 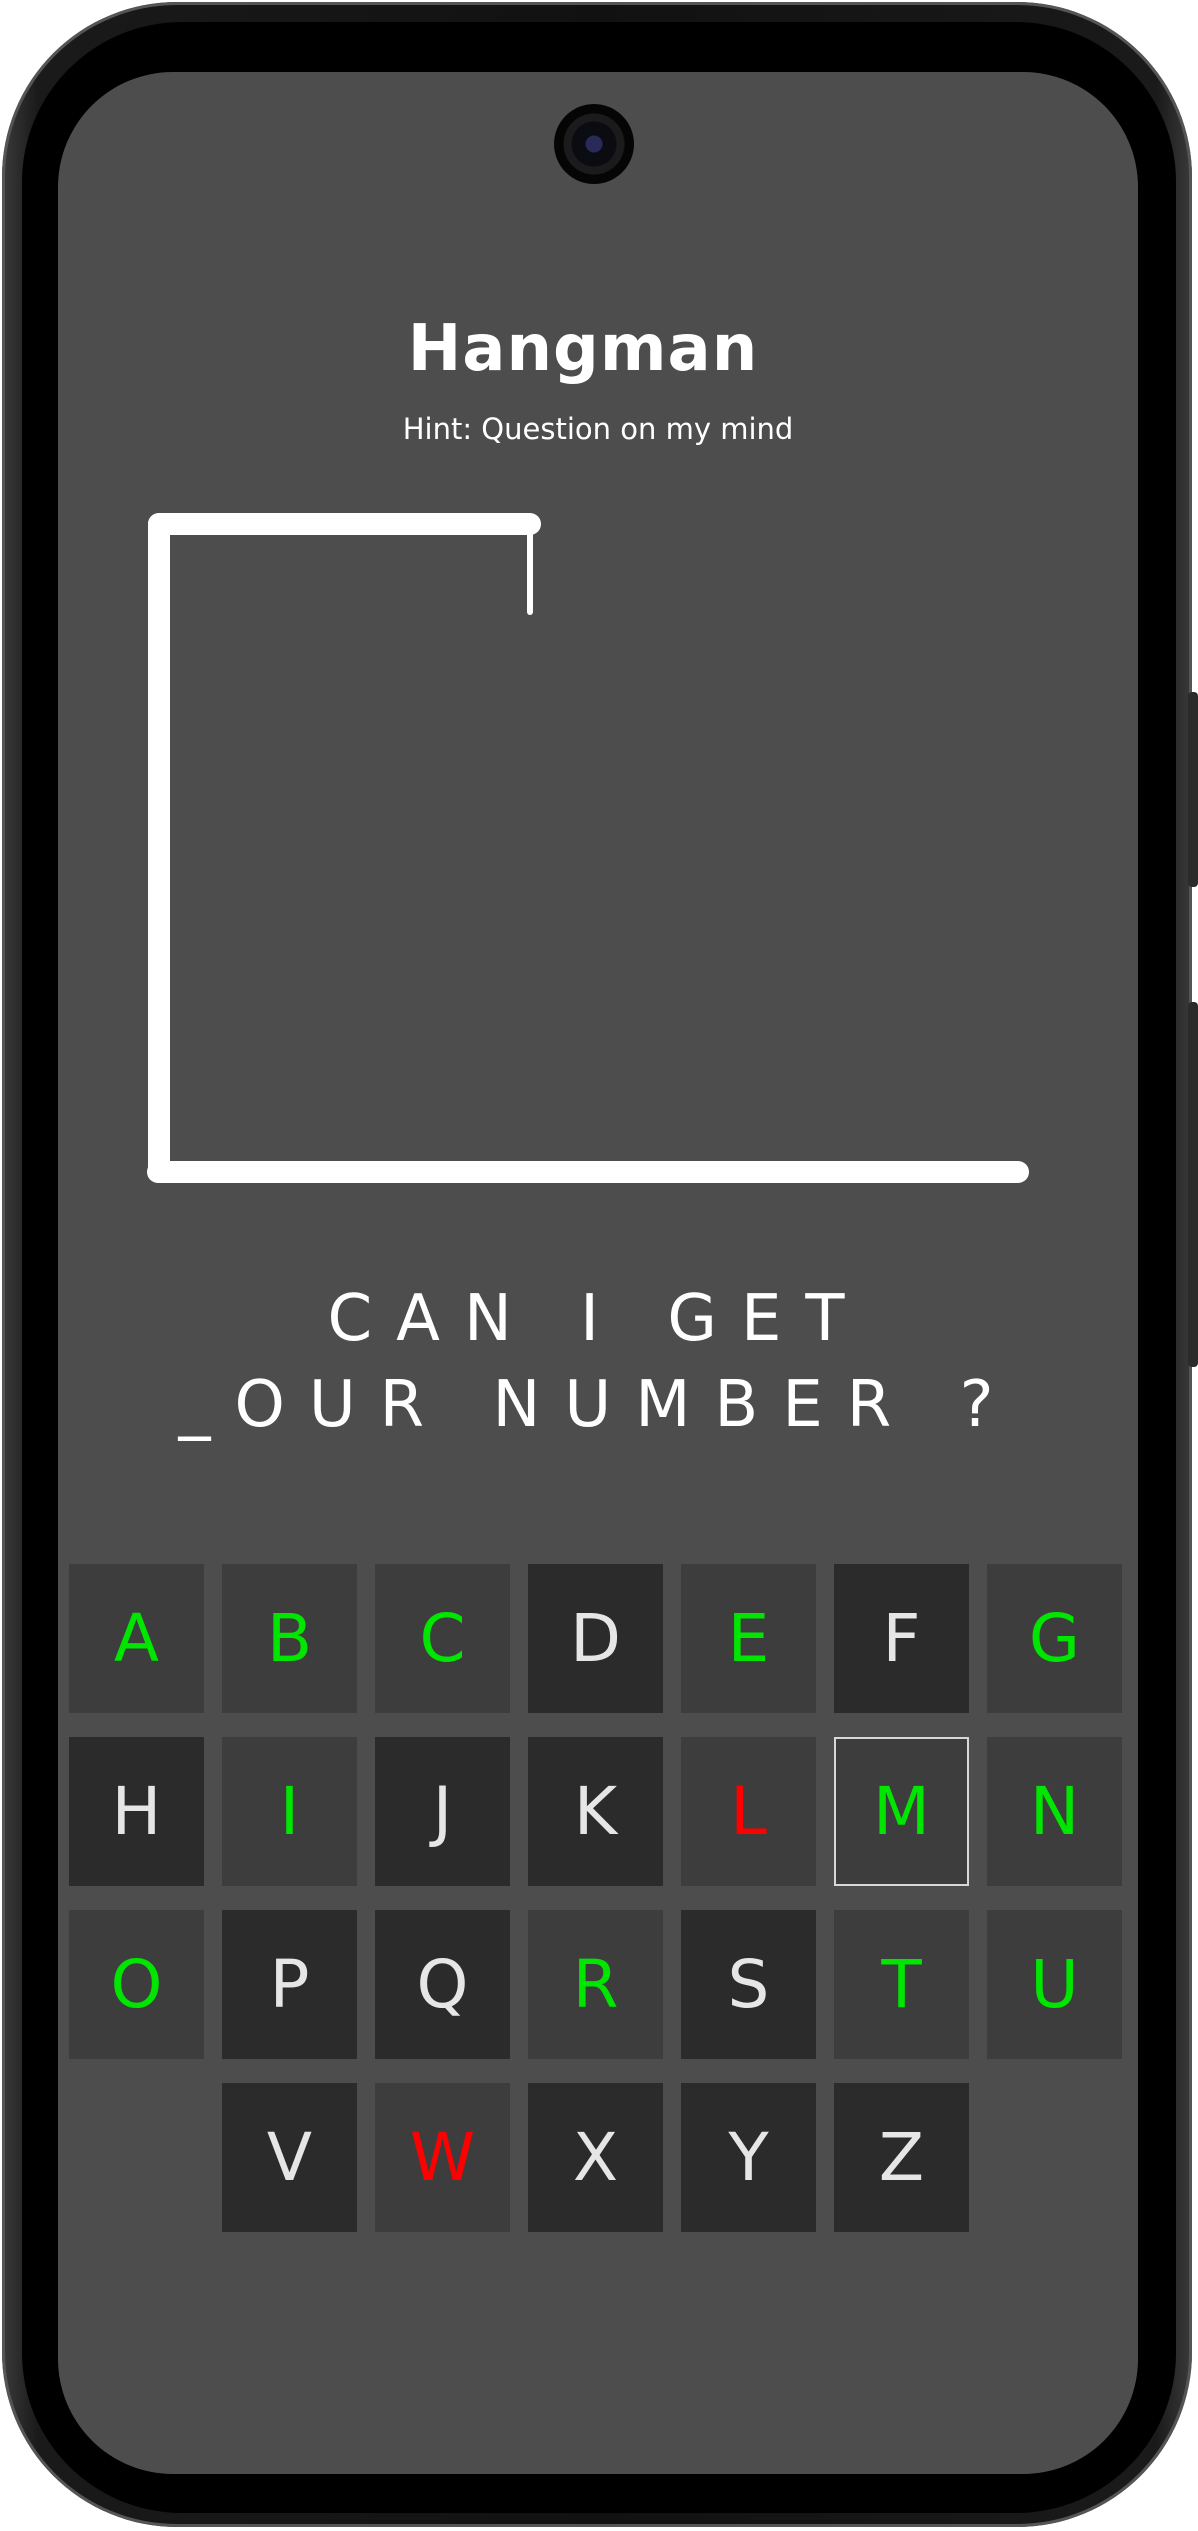 I want to click on key-z: Z, so click(x=901, y=2157).